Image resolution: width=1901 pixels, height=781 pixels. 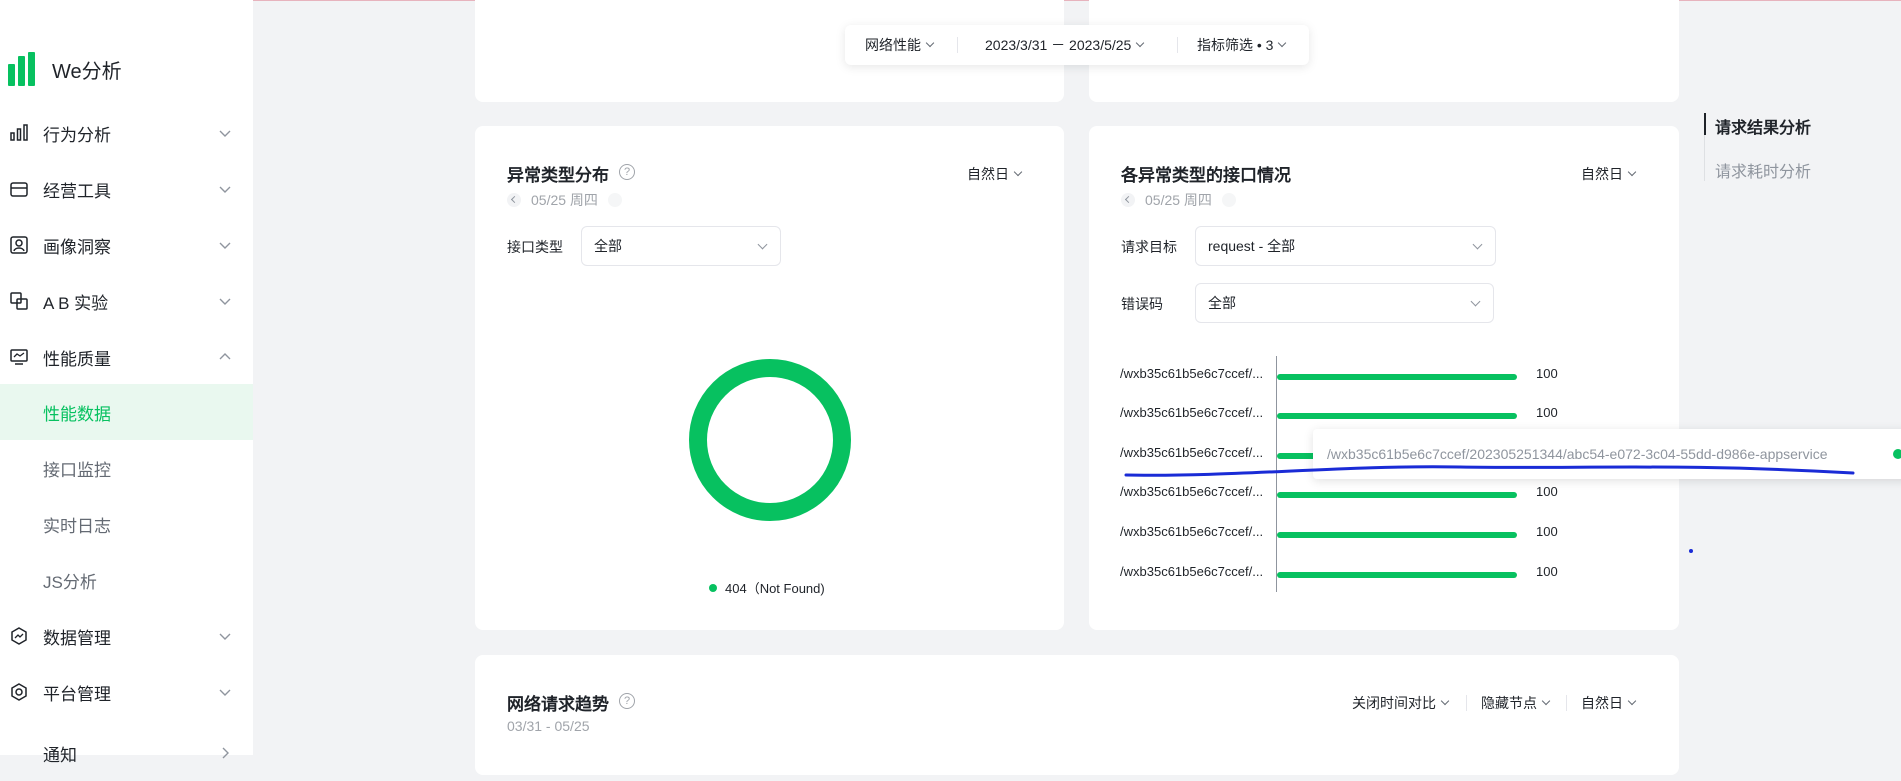 I want to click on sidebar-item-label: 数据管理, so click(x=77, y=638).